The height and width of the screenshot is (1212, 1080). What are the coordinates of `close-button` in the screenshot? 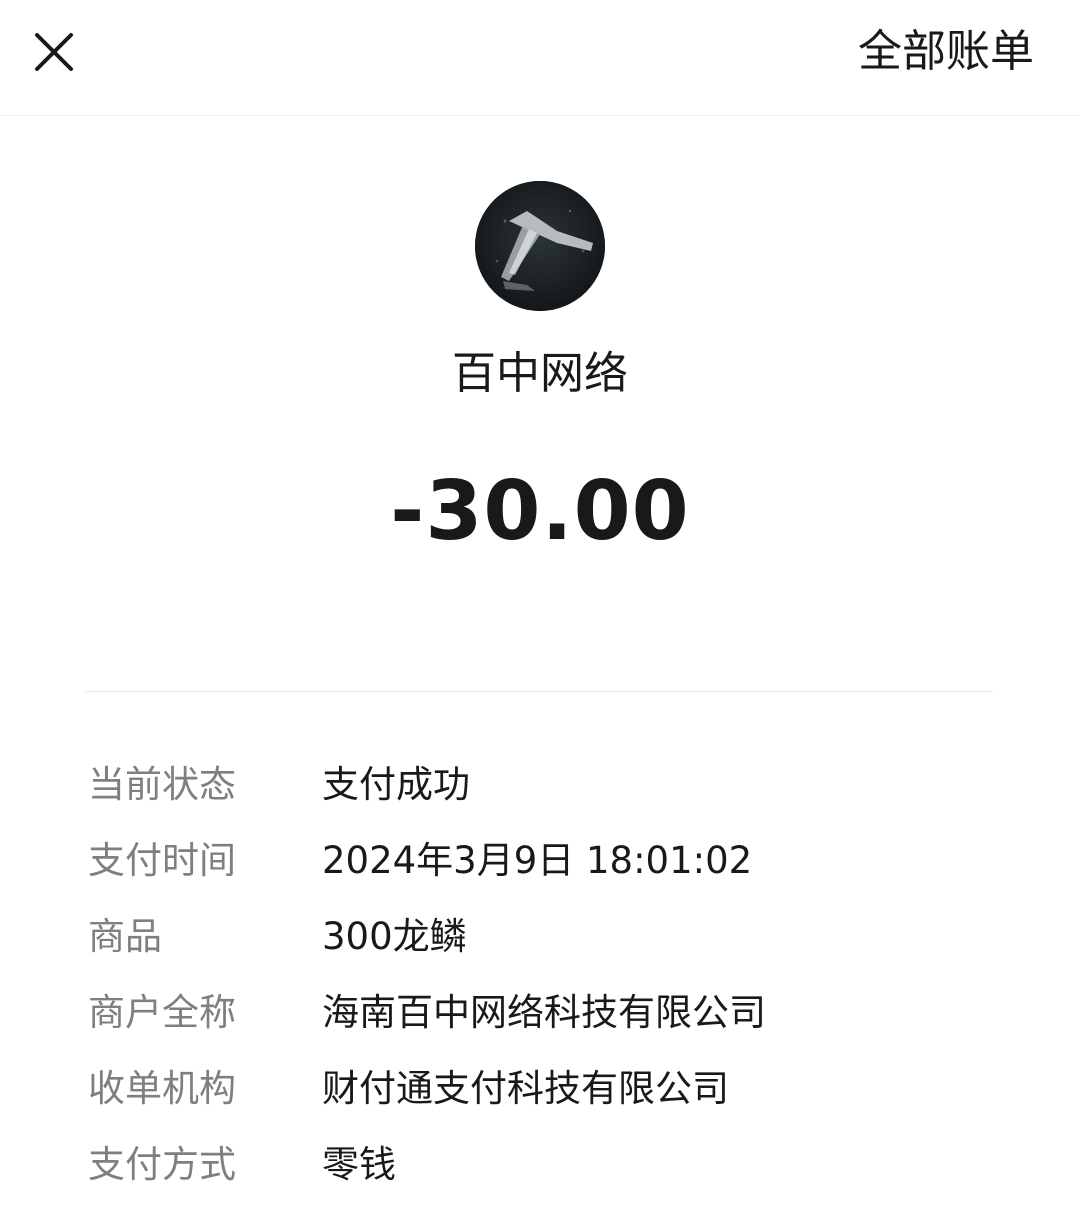 It's located at (54, 52).